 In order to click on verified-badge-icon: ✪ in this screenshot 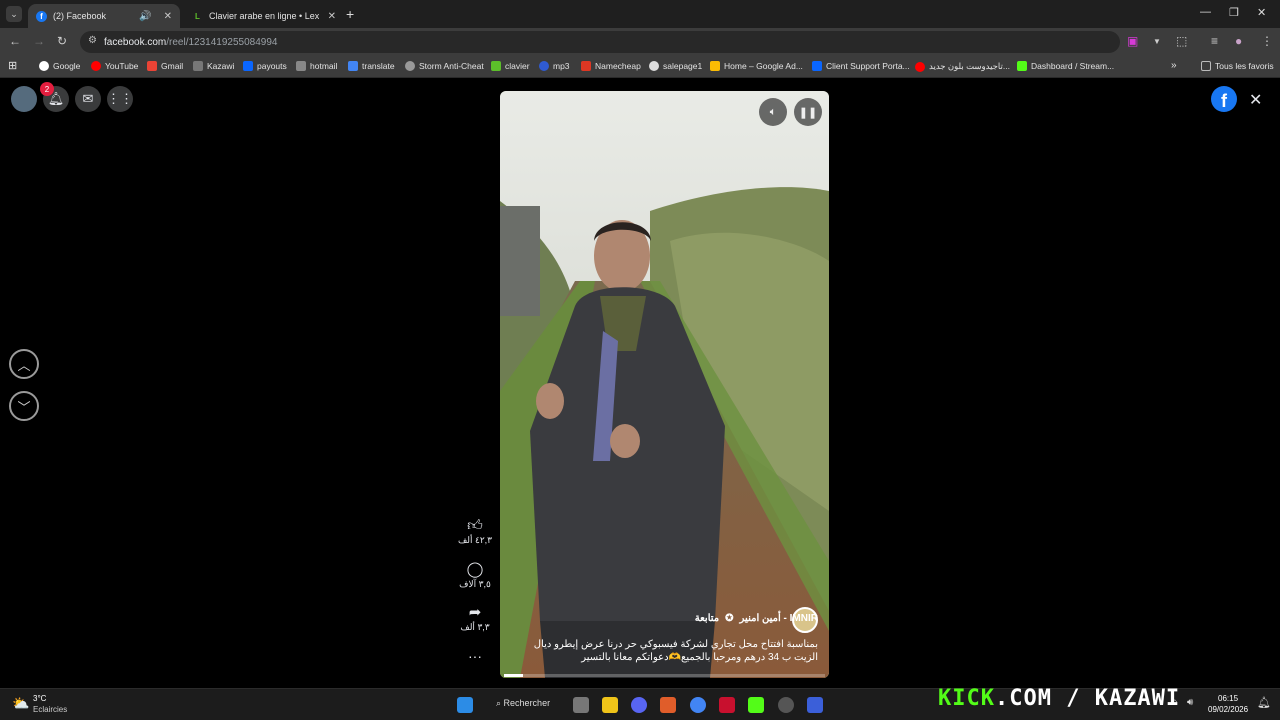, I will do `click(729, 618)`.